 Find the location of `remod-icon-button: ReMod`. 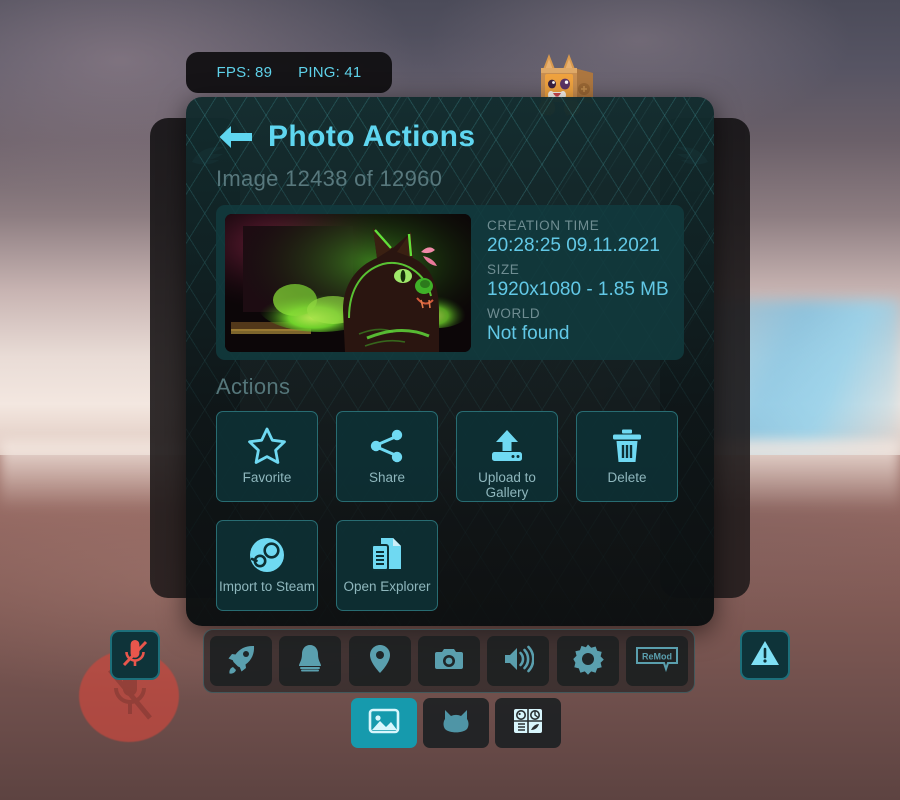

remod-icon-button: ReMod is located at coordinates (656, 661).